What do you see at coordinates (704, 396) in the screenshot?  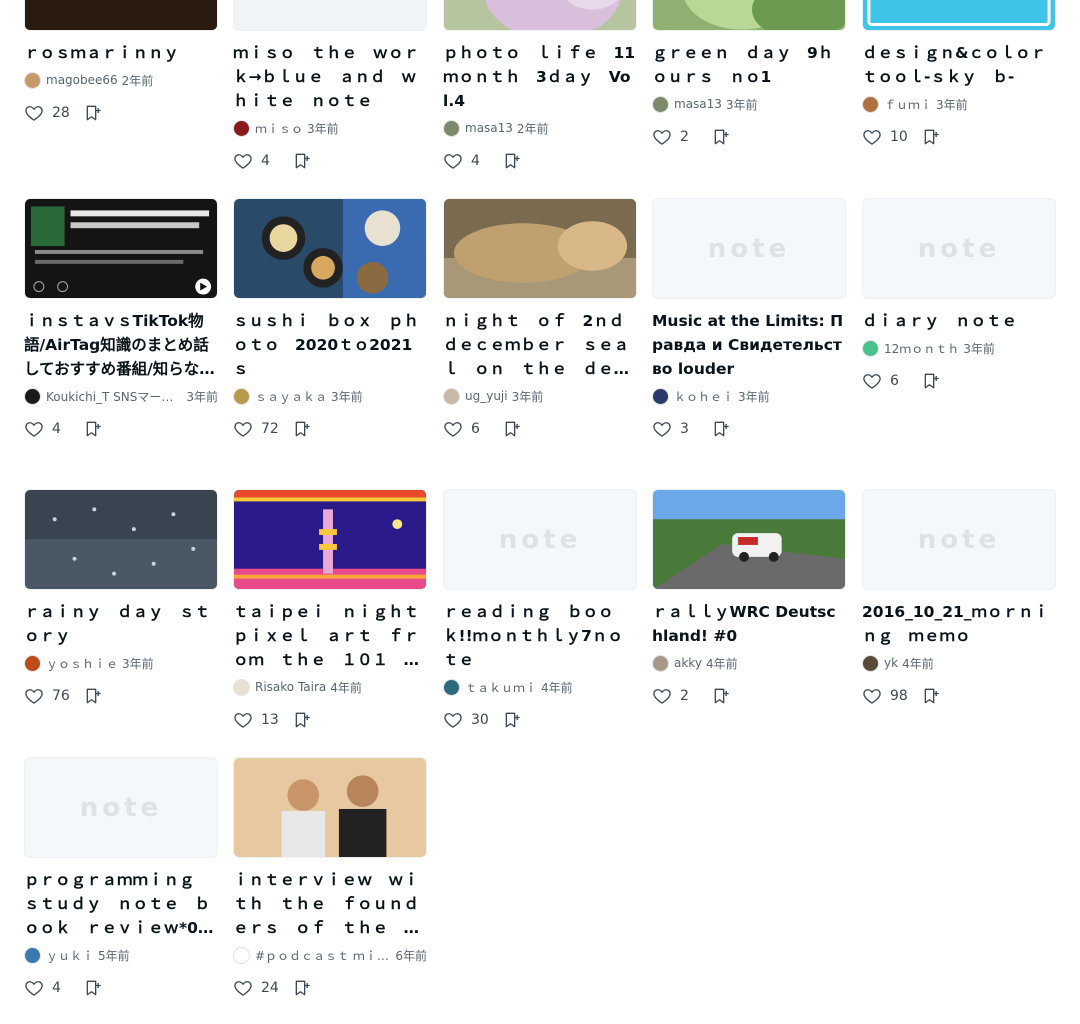 I see `author-name: ｋｏｈｅｉ` at bounding box center [704, 396].